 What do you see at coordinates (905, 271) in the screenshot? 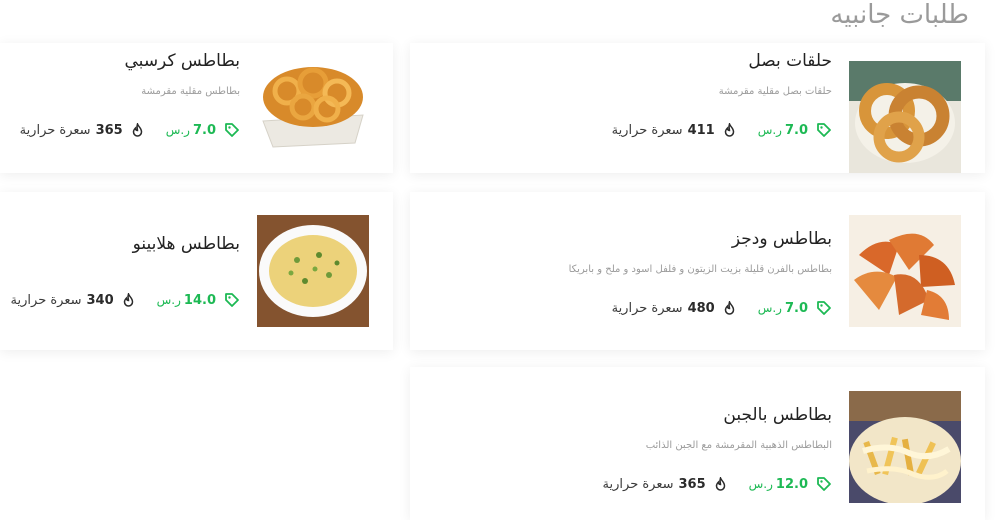
I see `potato-wedges-image` at bounding box center [905, 271].